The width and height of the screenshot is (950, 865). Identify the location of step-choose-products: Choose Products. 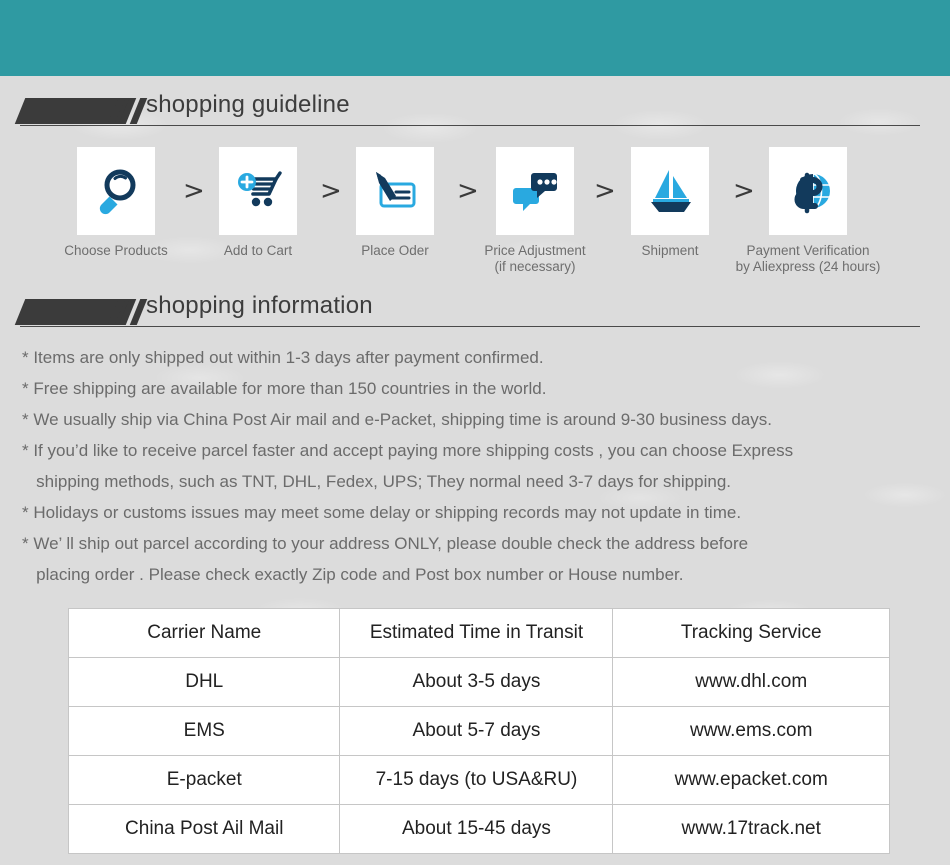
(116, 199).